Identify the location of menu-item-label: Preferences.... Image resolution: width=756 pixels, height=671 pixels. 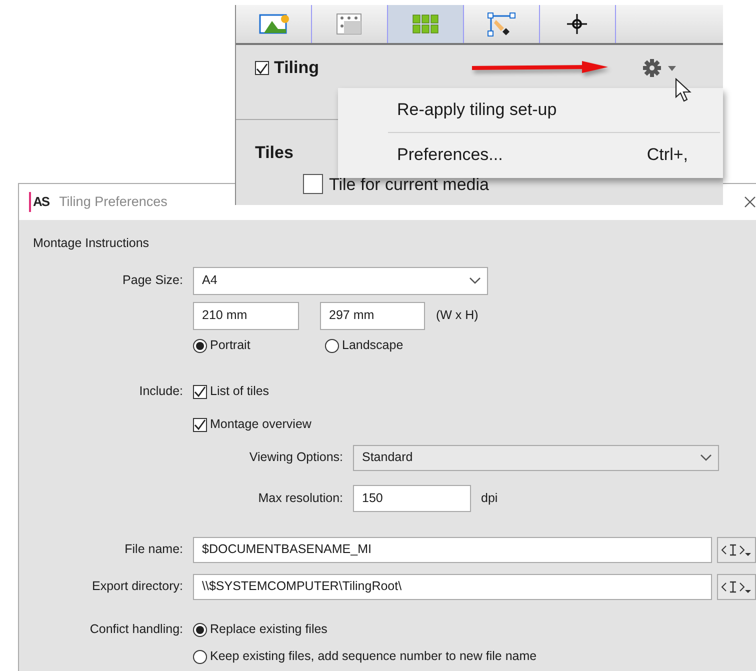
(450, 155).